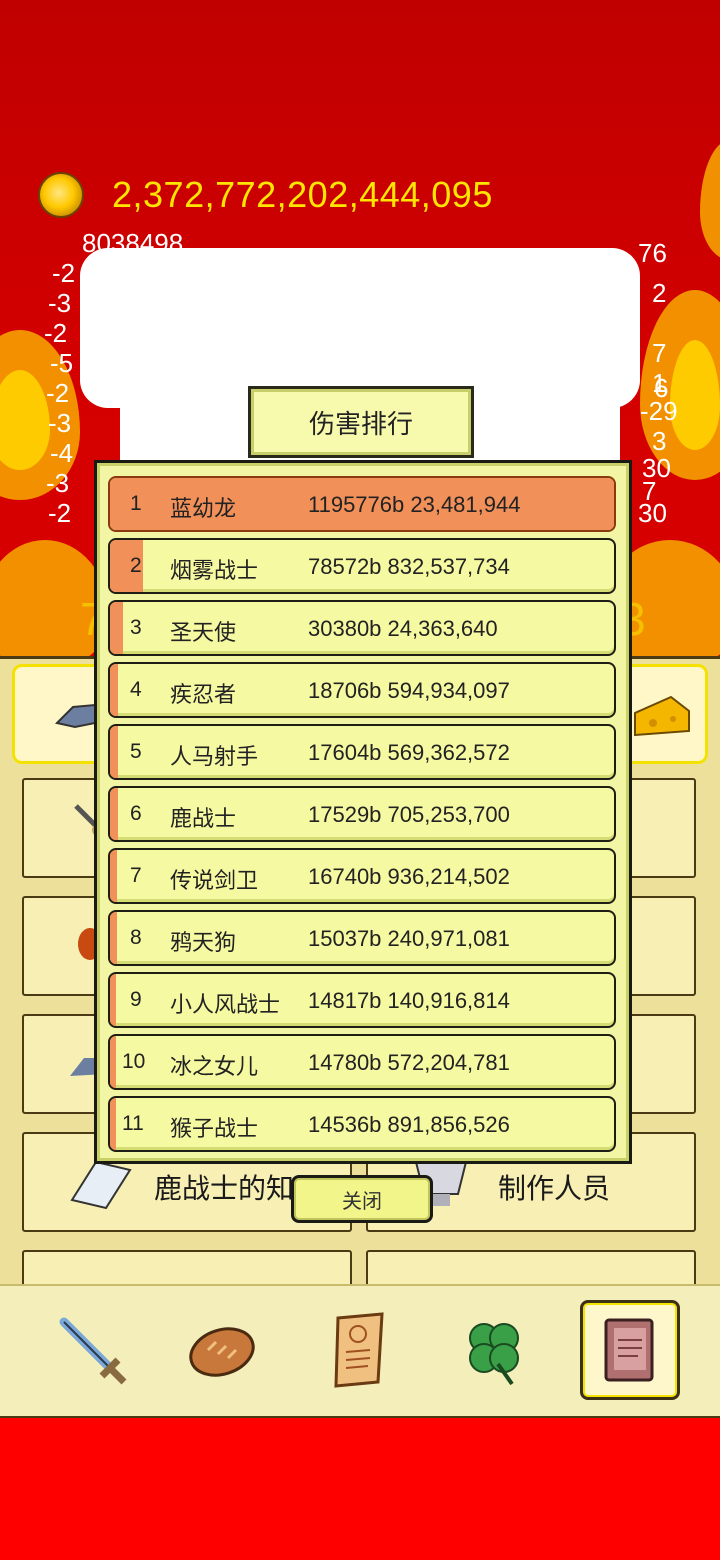  I want to click on close-button-label: 关闭, so click(362, 1200).